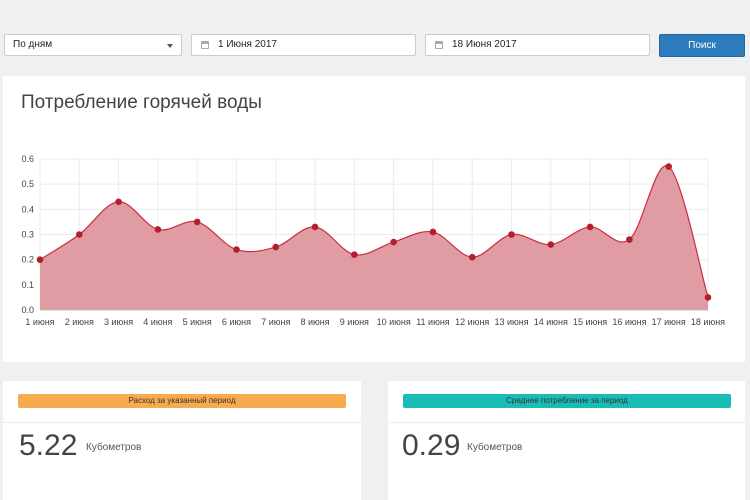 This screenshot has height=500, width=750. What do you see at coordinates (182, 401) in the screenshot?
I see `total-banner: Расход за указанный период` at bounding box center [182, 401].